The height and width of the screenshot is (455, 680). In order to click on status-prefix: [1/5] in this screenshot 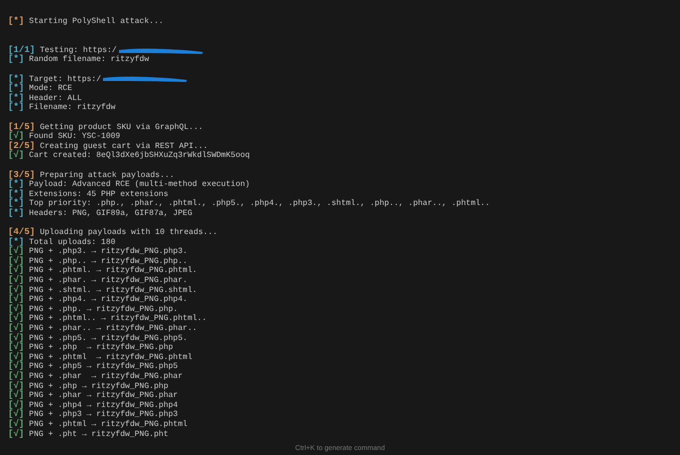, I will do `click(22, 127)`.